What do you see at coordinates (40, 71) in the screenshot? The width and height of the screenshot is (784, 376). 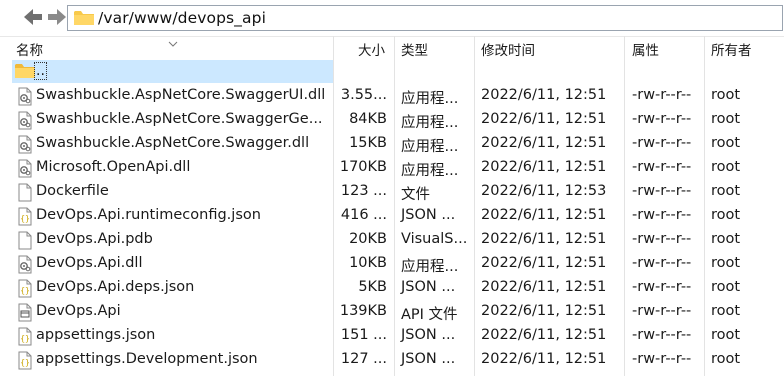 I see `parent-directory-label: ..` at bounding box center [40, 71].